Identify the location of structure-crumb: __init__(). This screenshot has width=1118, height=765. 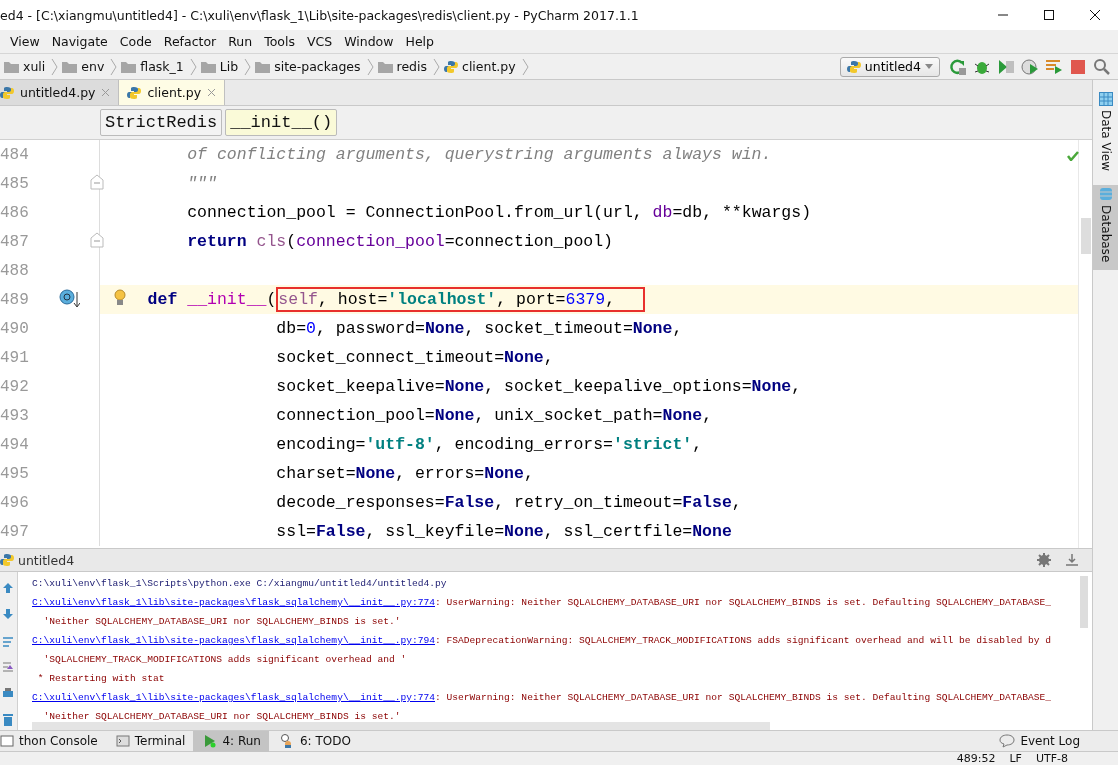
(281, 122).